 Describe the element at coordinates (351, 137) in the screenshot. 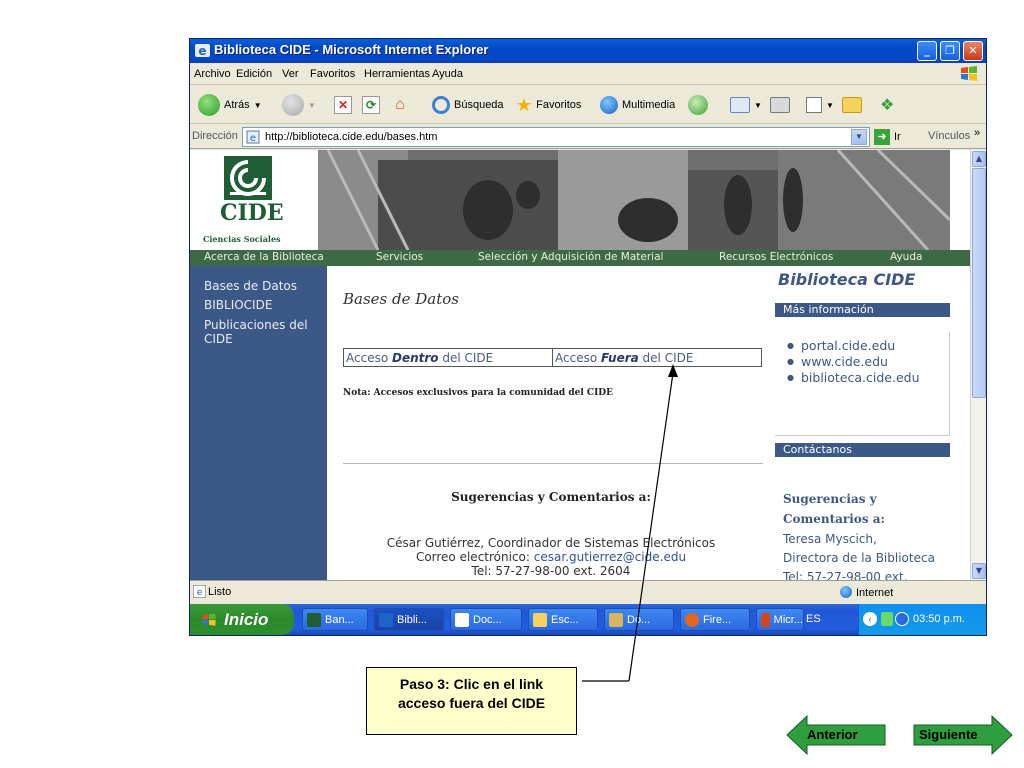

I see `address-url: http://biblioteca.cide.edu/bases.htm` at that location.